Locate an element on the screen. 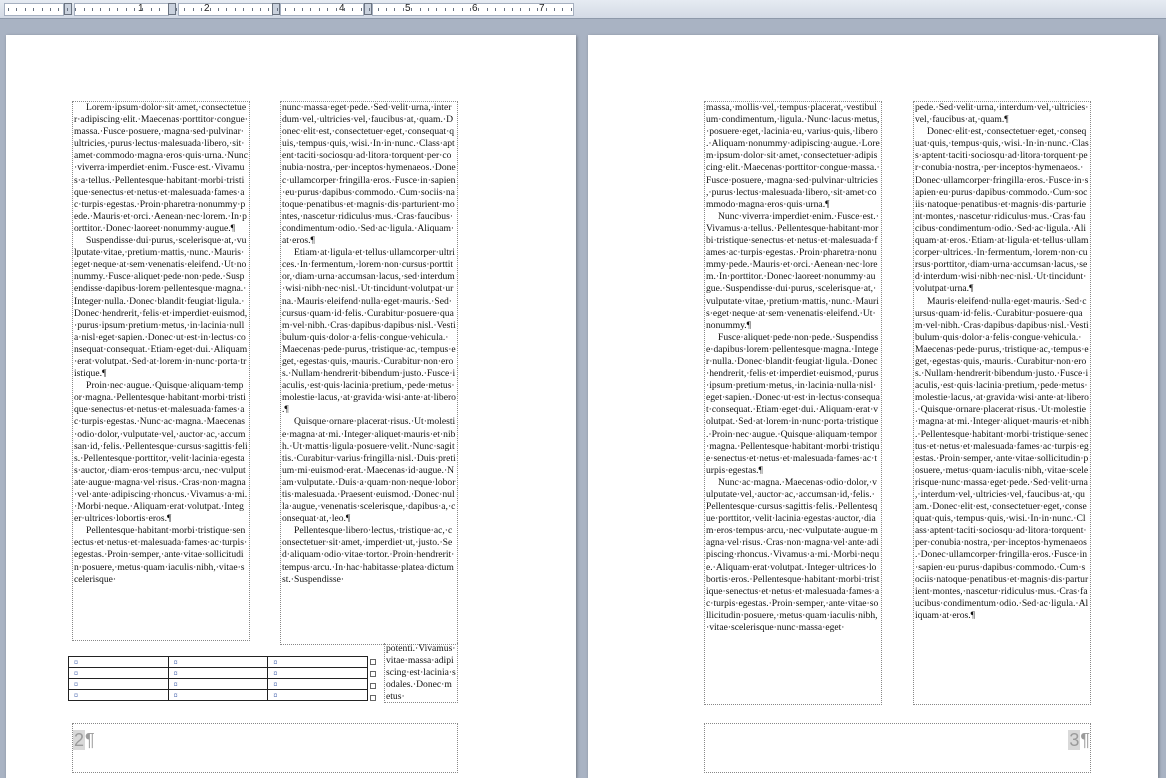 The height and width of the screenshot is (778, 1166). horizontal-ruler: 1 2 4 5 6 7 is located at coordinates (583, 9).